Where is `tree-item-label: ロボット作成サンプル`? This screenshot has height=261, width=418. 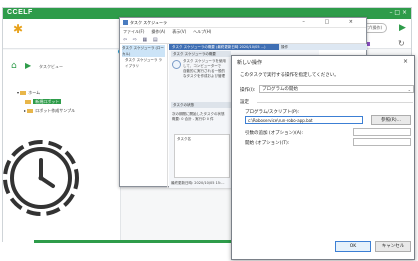 tree-item-label: ロボット作成サンプル is located at coordinates (55, 110).